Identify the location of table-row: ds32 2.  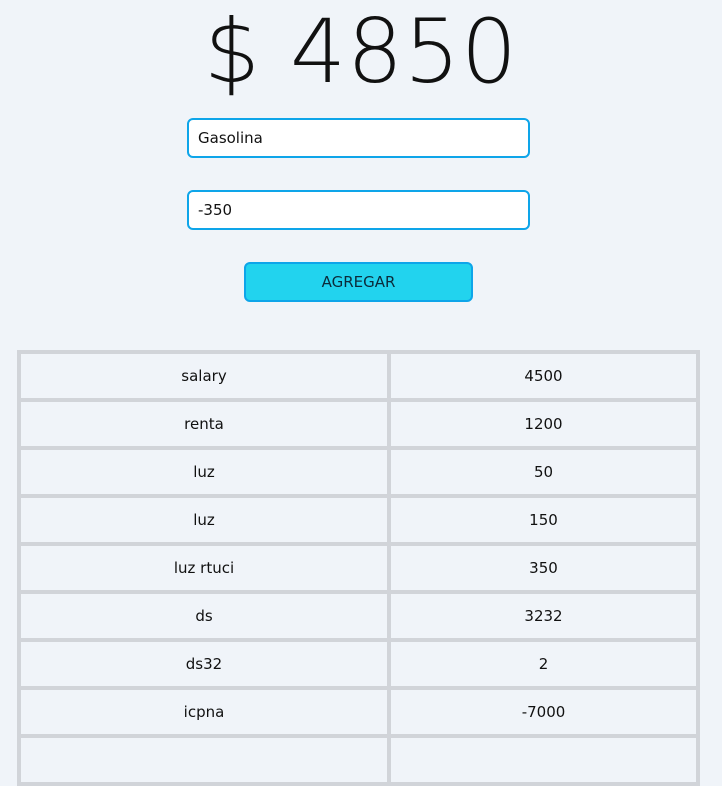
(358, 664).